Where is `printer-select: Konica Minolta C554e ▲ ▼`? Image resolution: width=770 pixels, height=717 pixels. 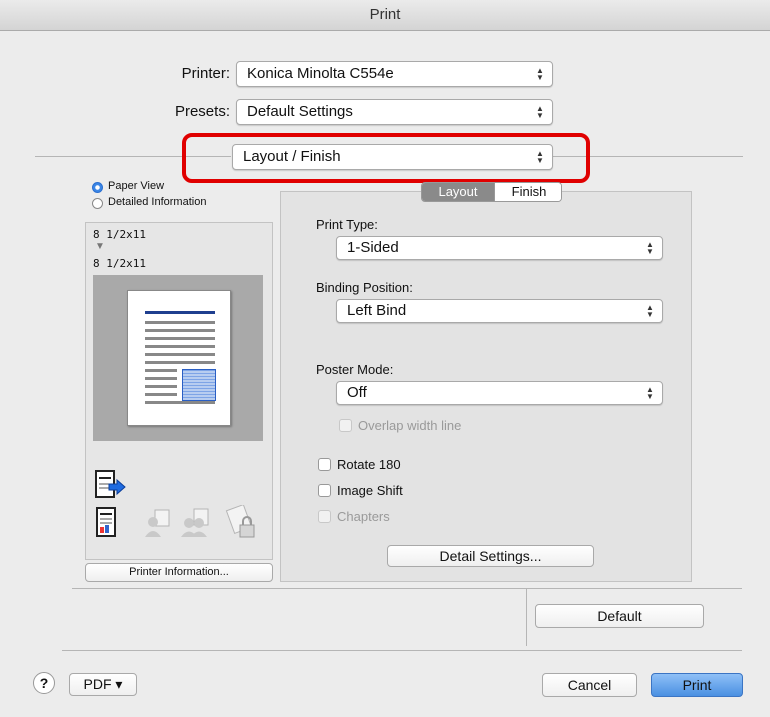
printer-select: Konica Minolta C554e ▲ ▼ is located at coordinates (394, 74).